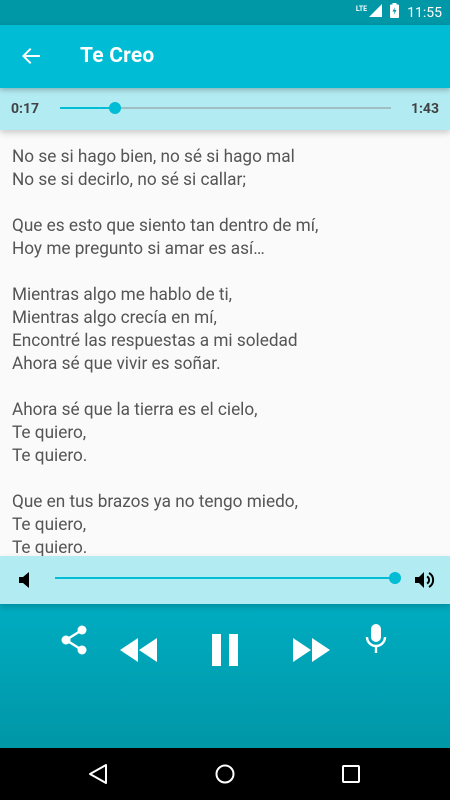 This screenshot has width=450, height=800. I want to click on volume-low-icon, so click(25, 582).